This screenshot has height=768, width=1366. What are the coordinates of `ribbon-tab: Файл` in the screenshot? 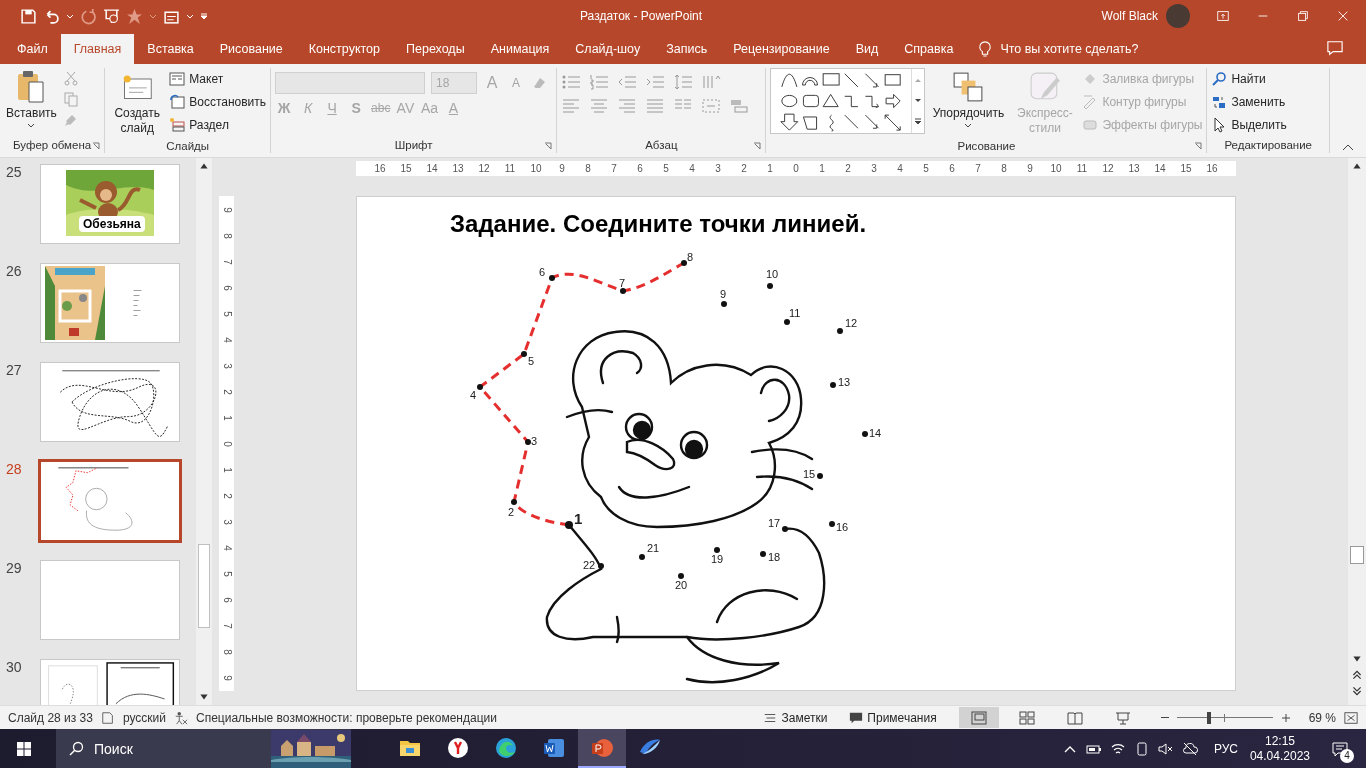 It's located at (32, 49).